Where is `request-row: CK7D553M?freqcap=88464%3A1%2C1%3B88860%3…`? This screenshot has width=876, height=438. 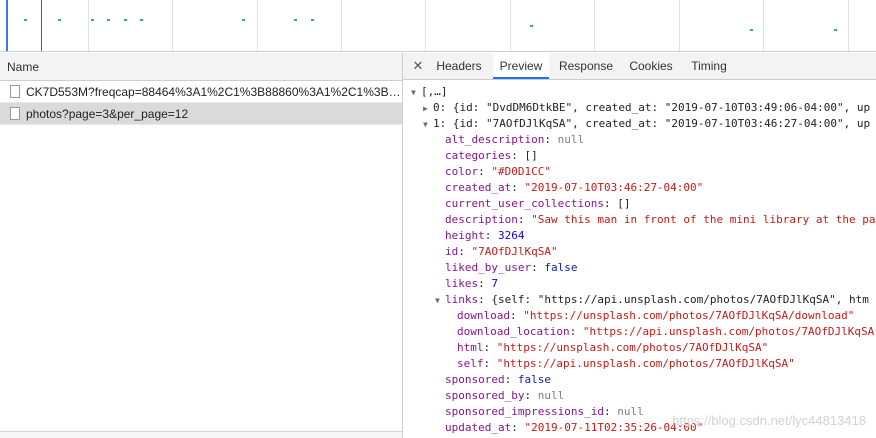
request-row: CK7D553M?freqcap=88464%3A1%2C1%3B88860%3… is located at coordinates (201, 92).